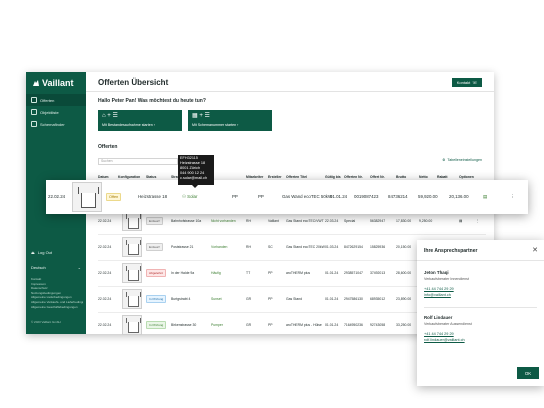  Describe the element at coordinates (223, 221) in the screenshot. I see `row-solar: Nicht vorhanden` at that location.